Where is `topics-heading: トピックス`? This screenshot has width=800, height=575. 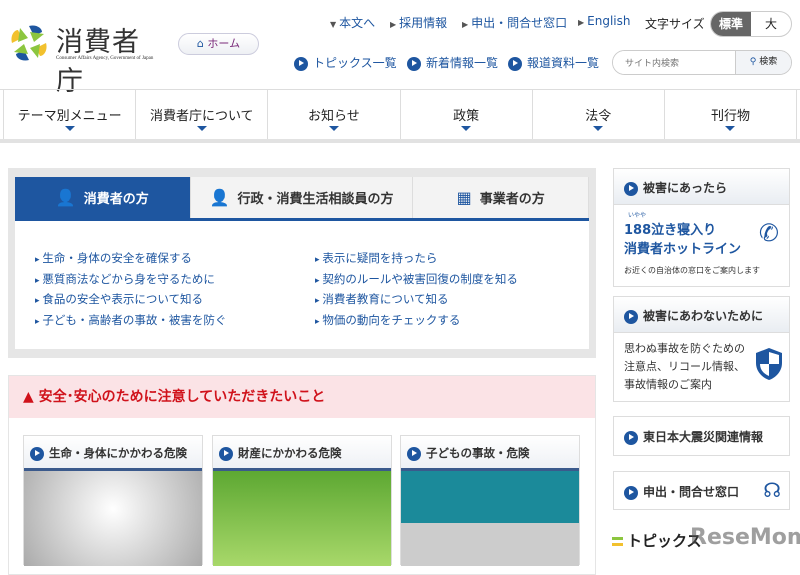 topics-heading: トピックス is located at coordinates (657, 540).